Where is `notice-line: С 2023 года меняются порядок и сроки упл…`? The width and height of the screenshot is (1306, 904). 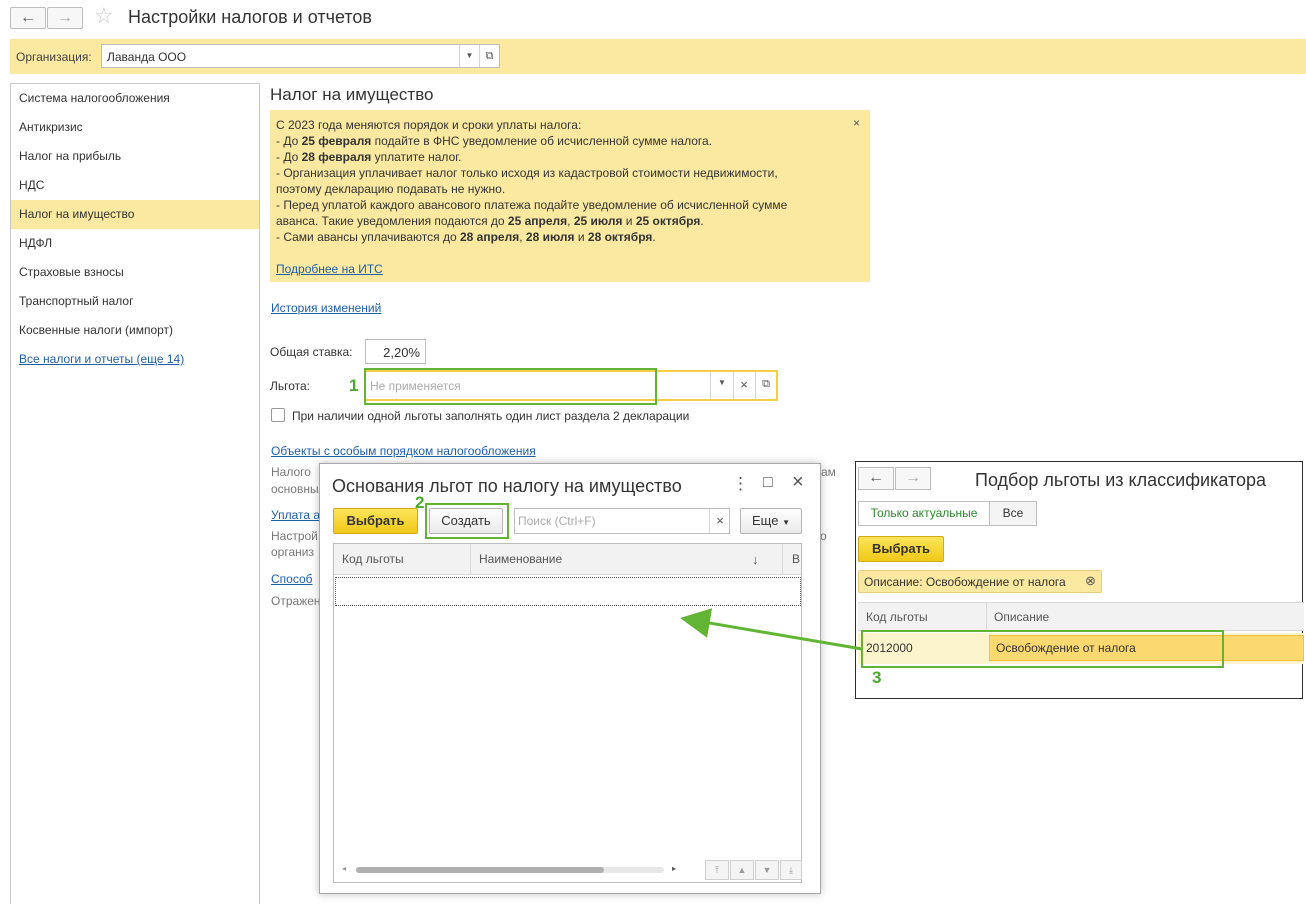
notice-line: С 2023 года меняются порядок и сроки упл… is located at coordinates (429, 125).